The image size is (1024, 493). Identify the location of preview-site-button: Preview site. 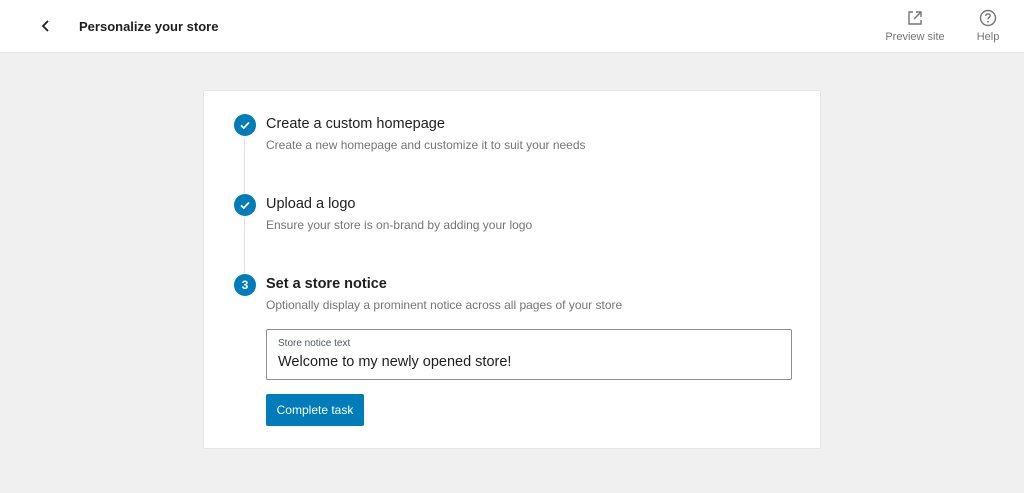
(915, 26).